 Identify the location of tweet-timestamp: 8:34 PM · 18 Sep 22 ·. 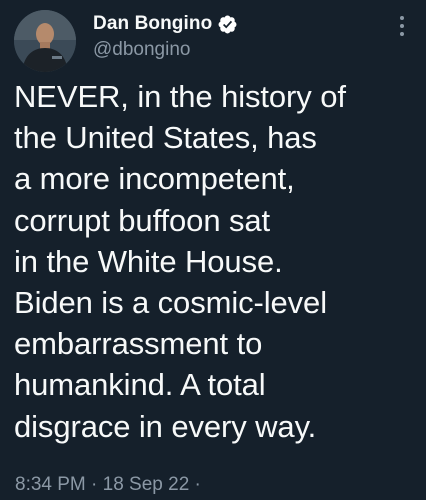
(108, 485).